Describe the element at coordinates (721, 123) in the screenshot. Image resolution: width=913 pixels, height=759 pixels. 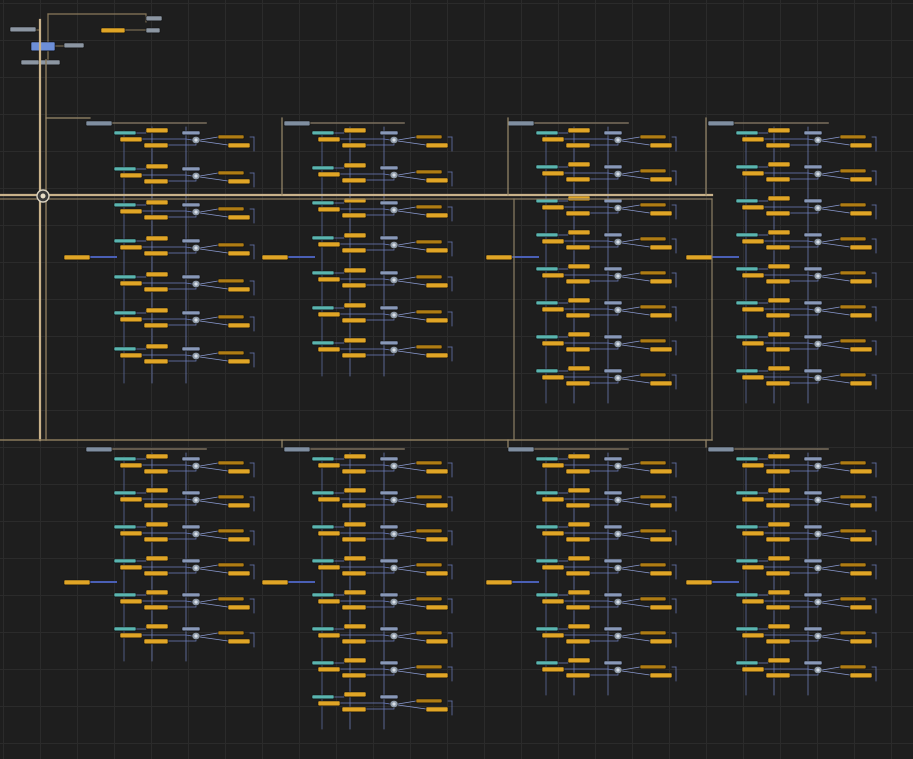
I see `module-header` at that location.